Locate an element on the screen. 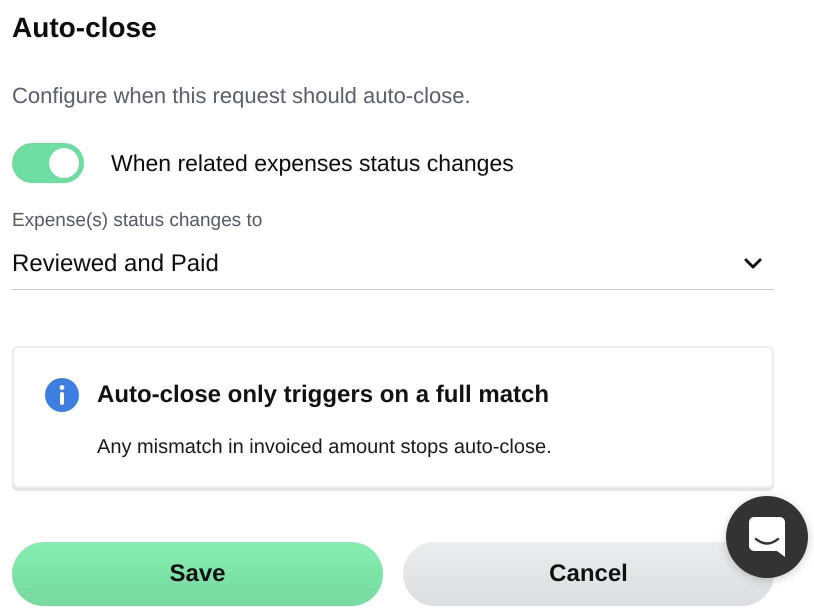 The image size is (814, 610). chat-bubble-icon is located at coordinates (767, 537).